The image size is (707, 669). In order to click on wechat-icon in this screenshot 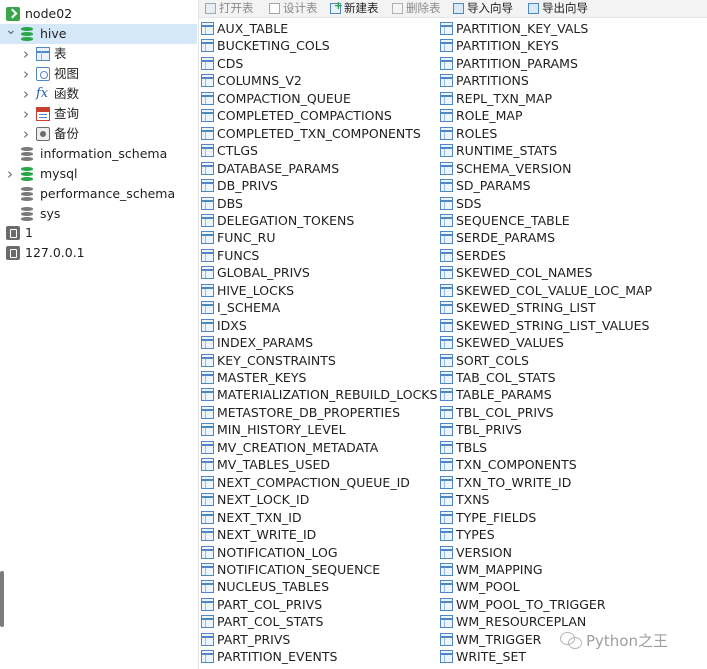, I will do `click(571, 640)`.